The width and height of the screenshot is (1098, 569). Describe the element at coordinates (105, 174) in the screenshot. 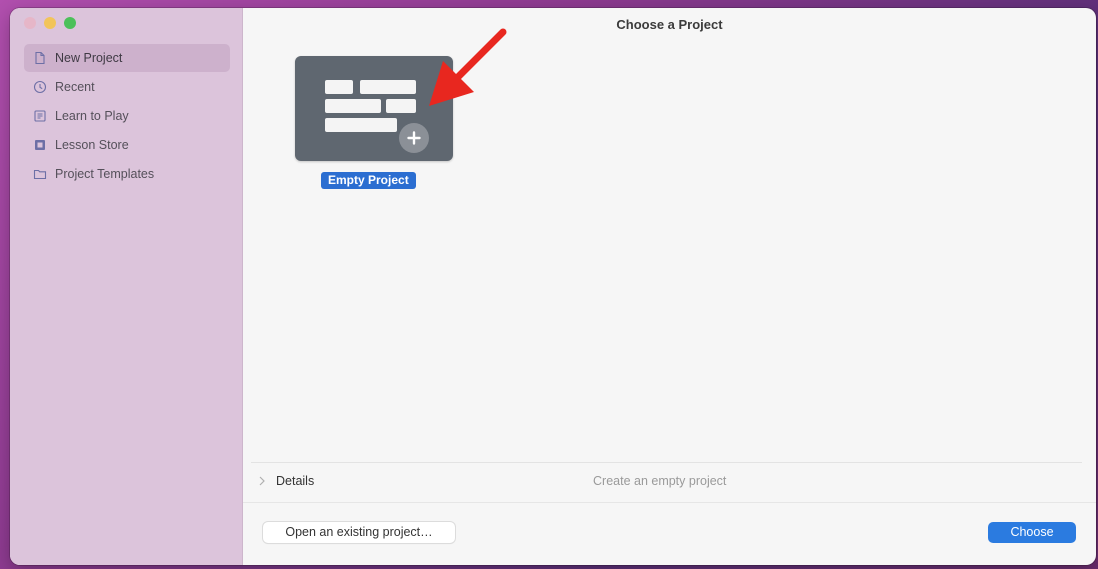

I see `sidebar-item-label: Project Templates` at that location.